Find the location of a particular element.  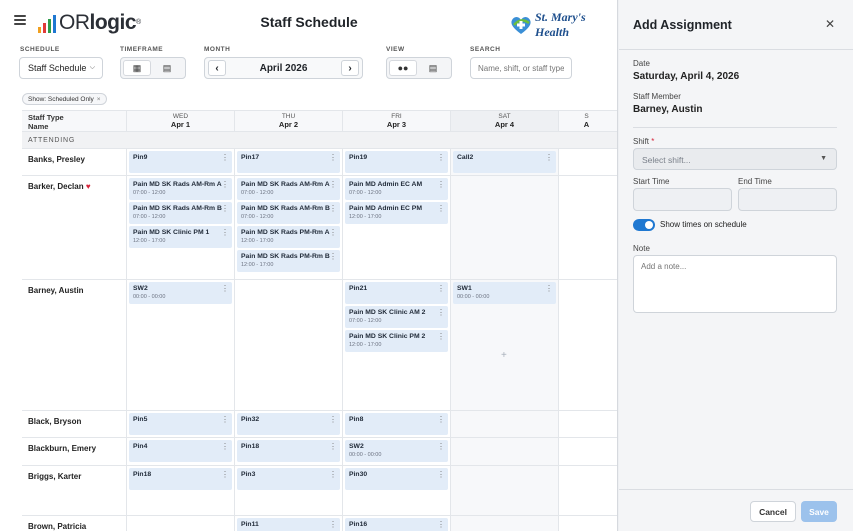

end-time-input is located at coordinates (787, 199).